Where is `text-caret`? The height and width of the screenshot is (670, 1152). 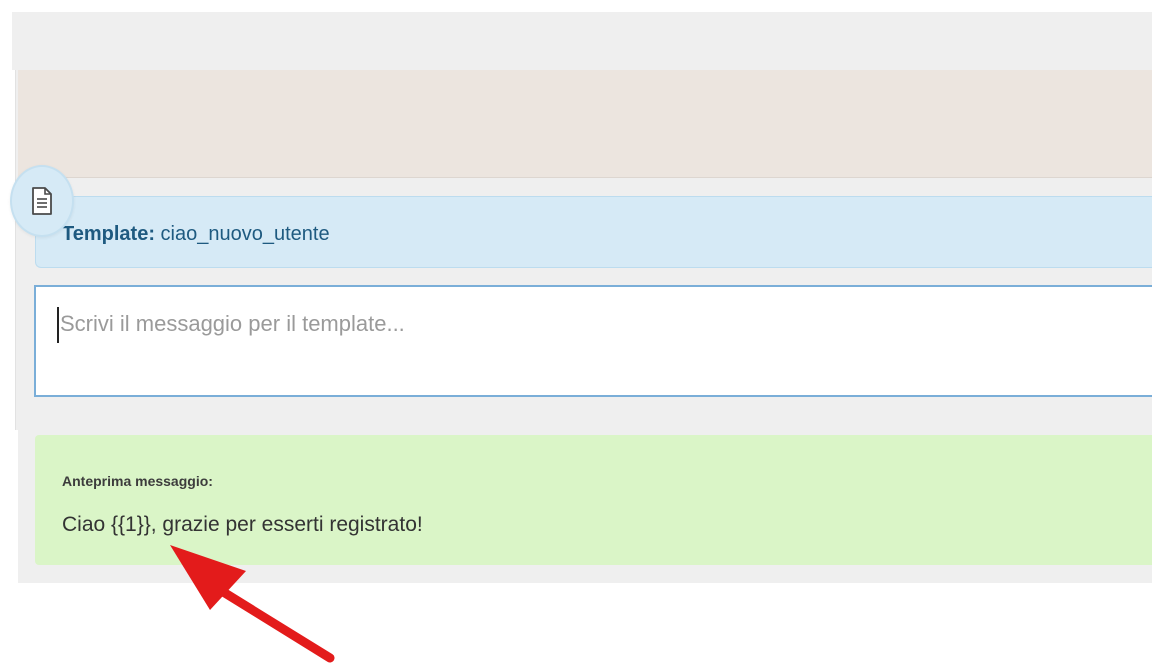
text-caret is located at coordinates (58, 325).